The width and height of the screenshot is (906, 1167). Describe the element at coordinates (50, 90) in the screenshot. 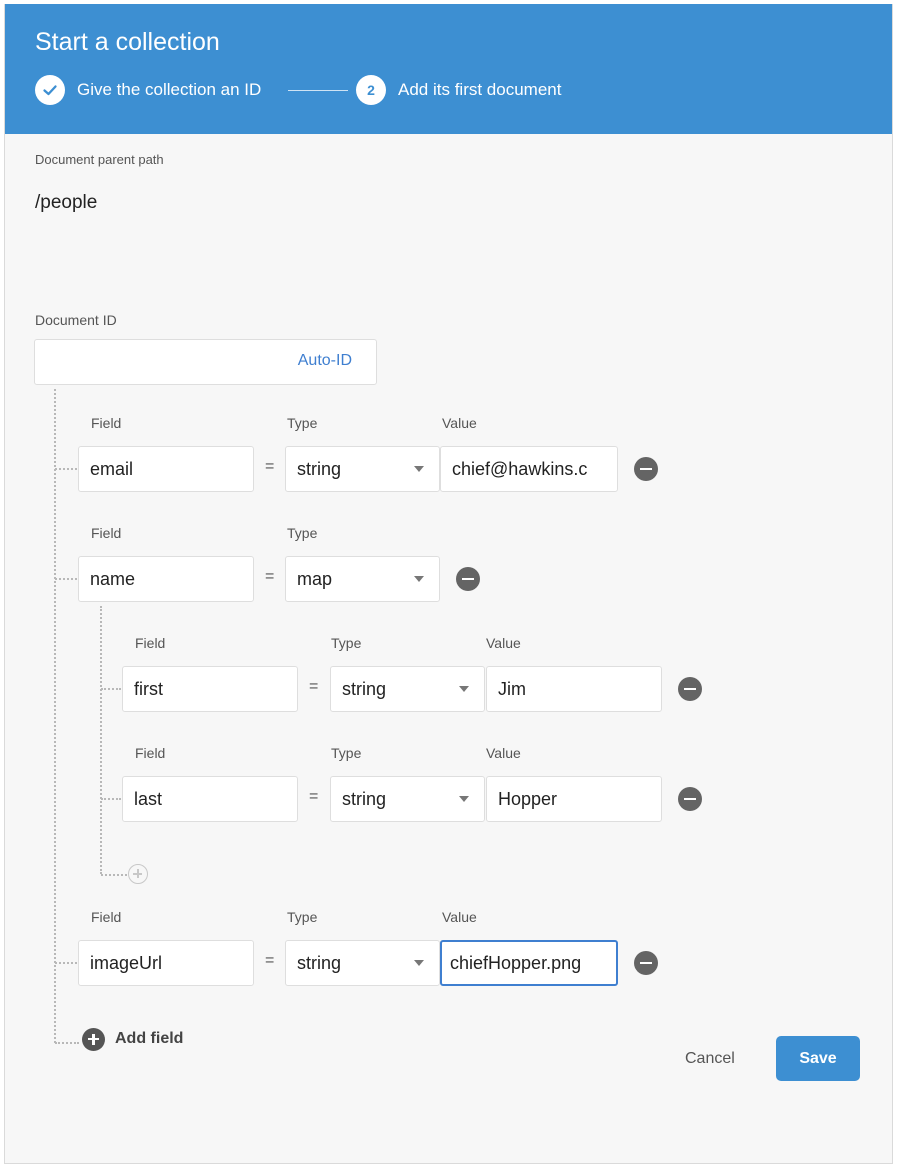

I see `check-icon` at that location.